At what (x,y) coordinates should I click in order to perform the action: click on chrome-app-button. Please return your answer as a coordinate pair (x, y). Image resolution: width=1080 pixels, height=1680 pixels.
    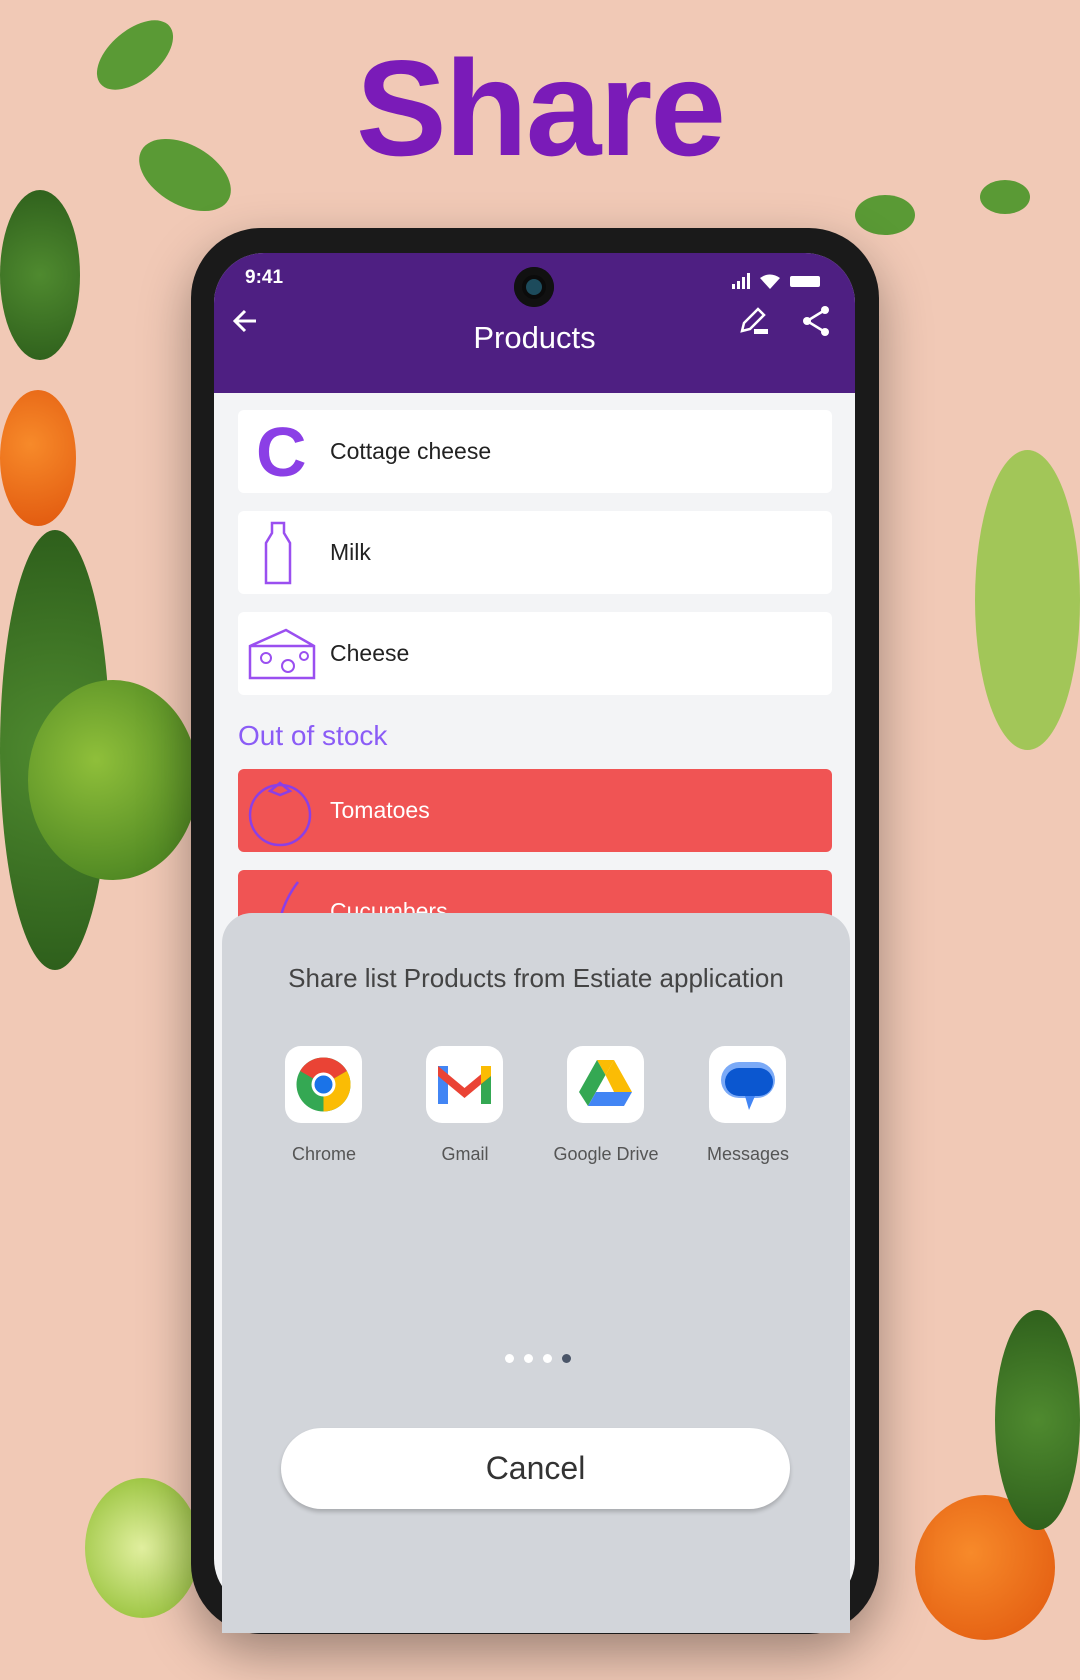
    Looking at the image, I should click on (323, 1084).